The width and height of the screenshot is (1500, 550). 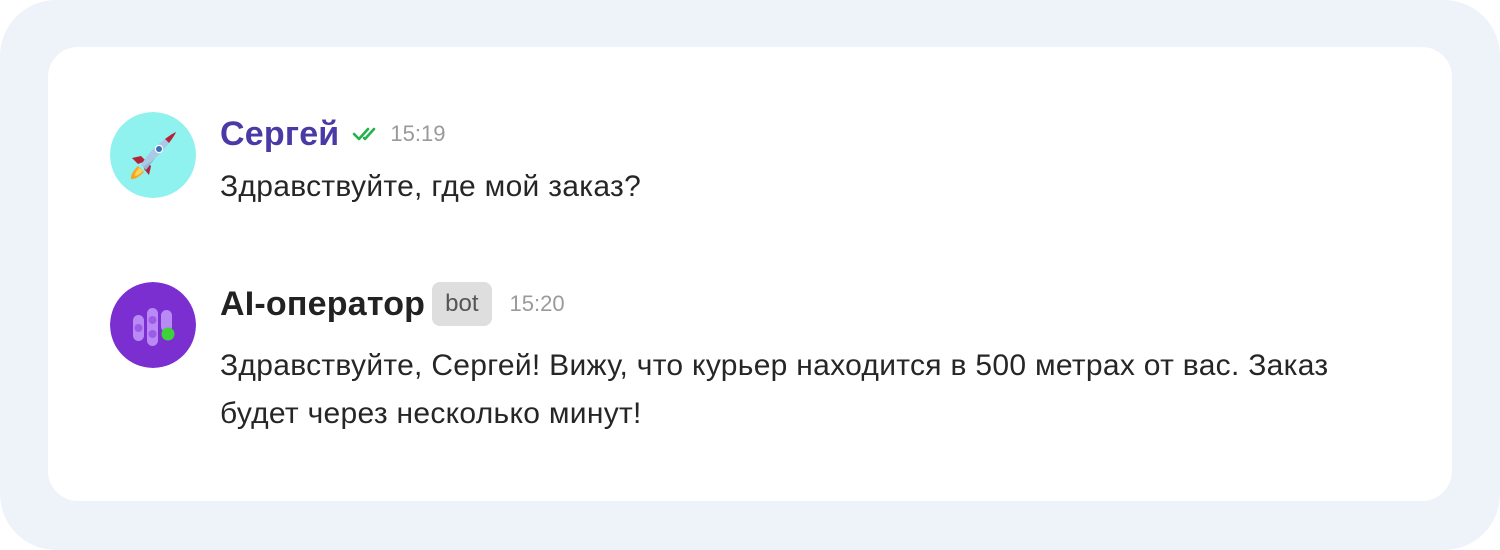 I want to click on user-avatar, so click(x=153, y=155).